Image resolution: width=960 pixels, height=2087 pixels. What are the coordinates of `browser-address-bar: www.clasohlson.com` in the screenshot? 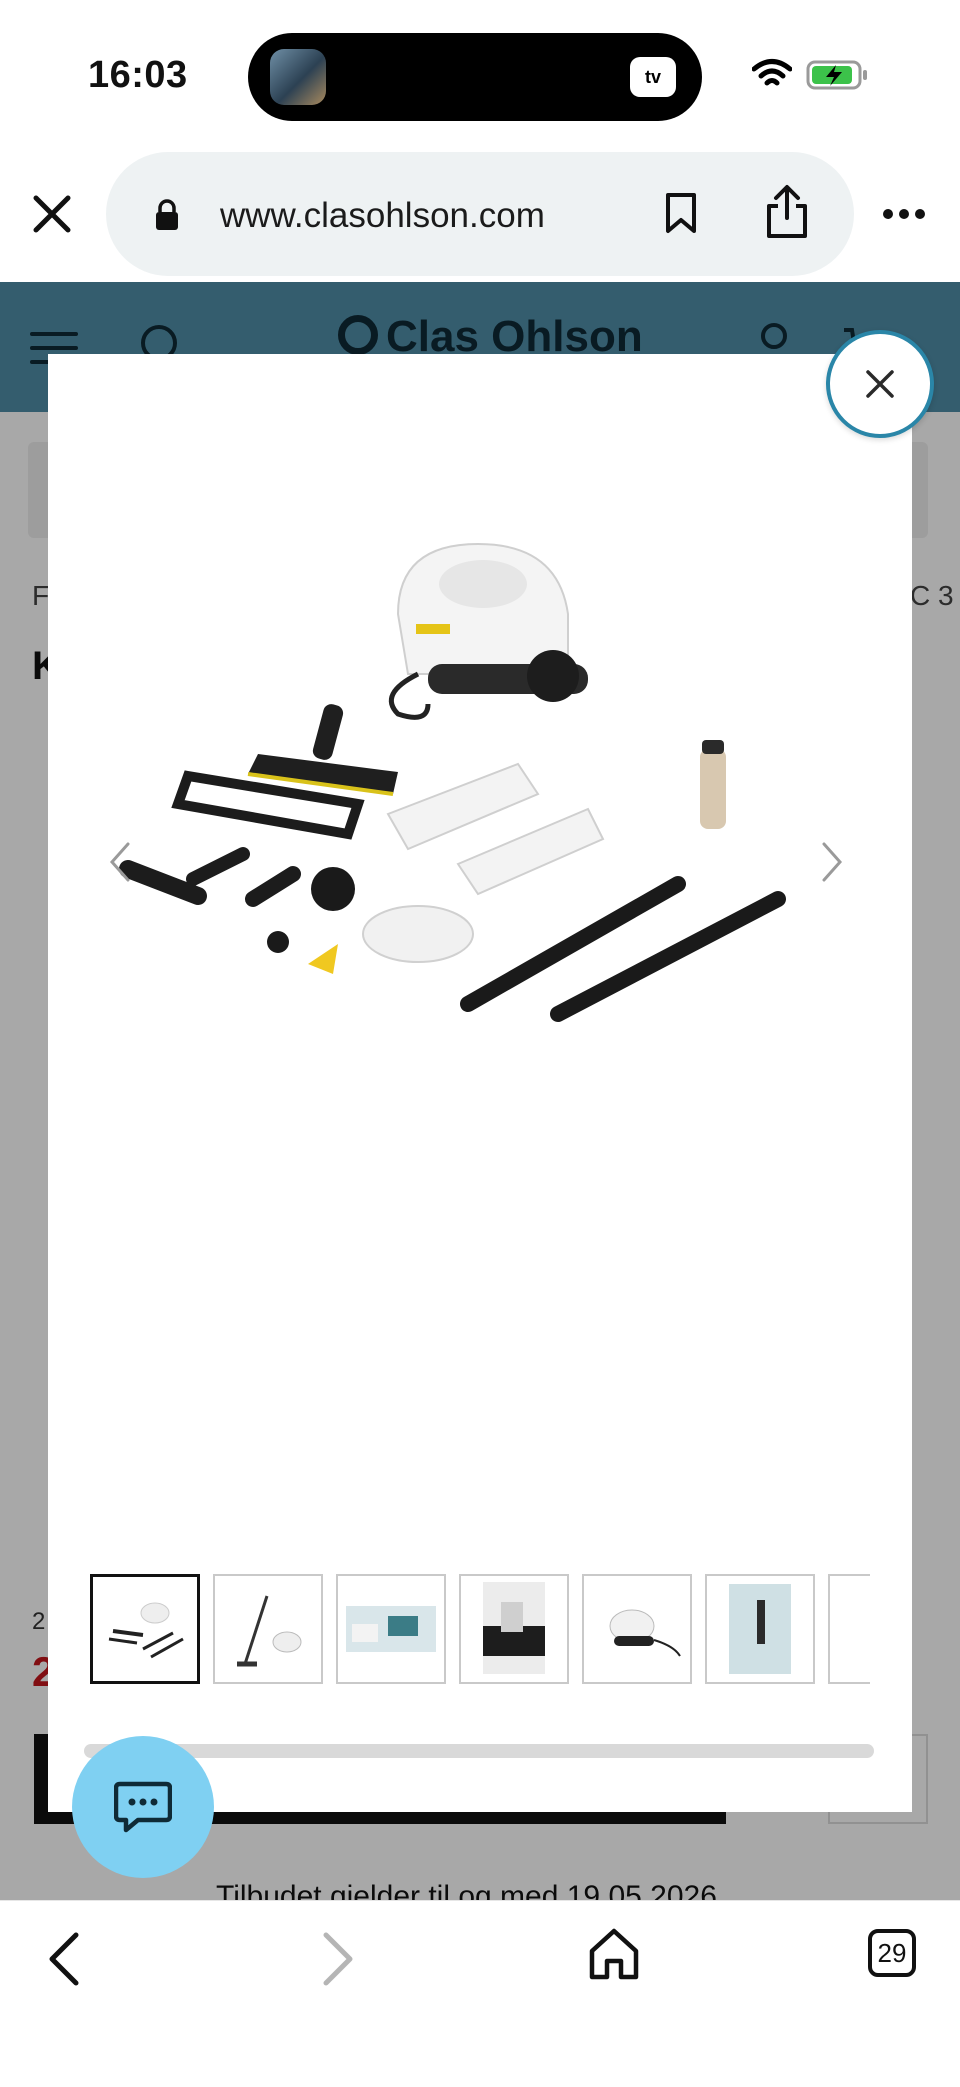 It's located at (480, 216).